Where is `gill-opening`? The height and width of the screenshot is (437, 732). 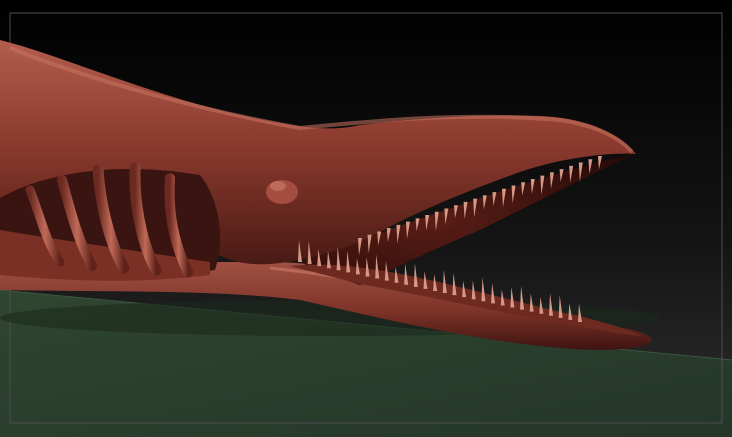
gill-opening is located at coordinates (110, 221).